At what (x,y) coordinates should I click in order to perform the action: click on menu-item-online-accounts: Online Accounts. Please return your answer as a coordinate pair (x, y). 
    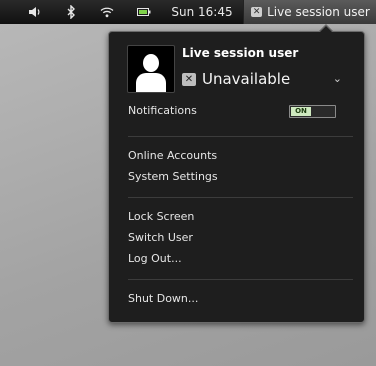
    Looking at the image, I should click on (172, 155).